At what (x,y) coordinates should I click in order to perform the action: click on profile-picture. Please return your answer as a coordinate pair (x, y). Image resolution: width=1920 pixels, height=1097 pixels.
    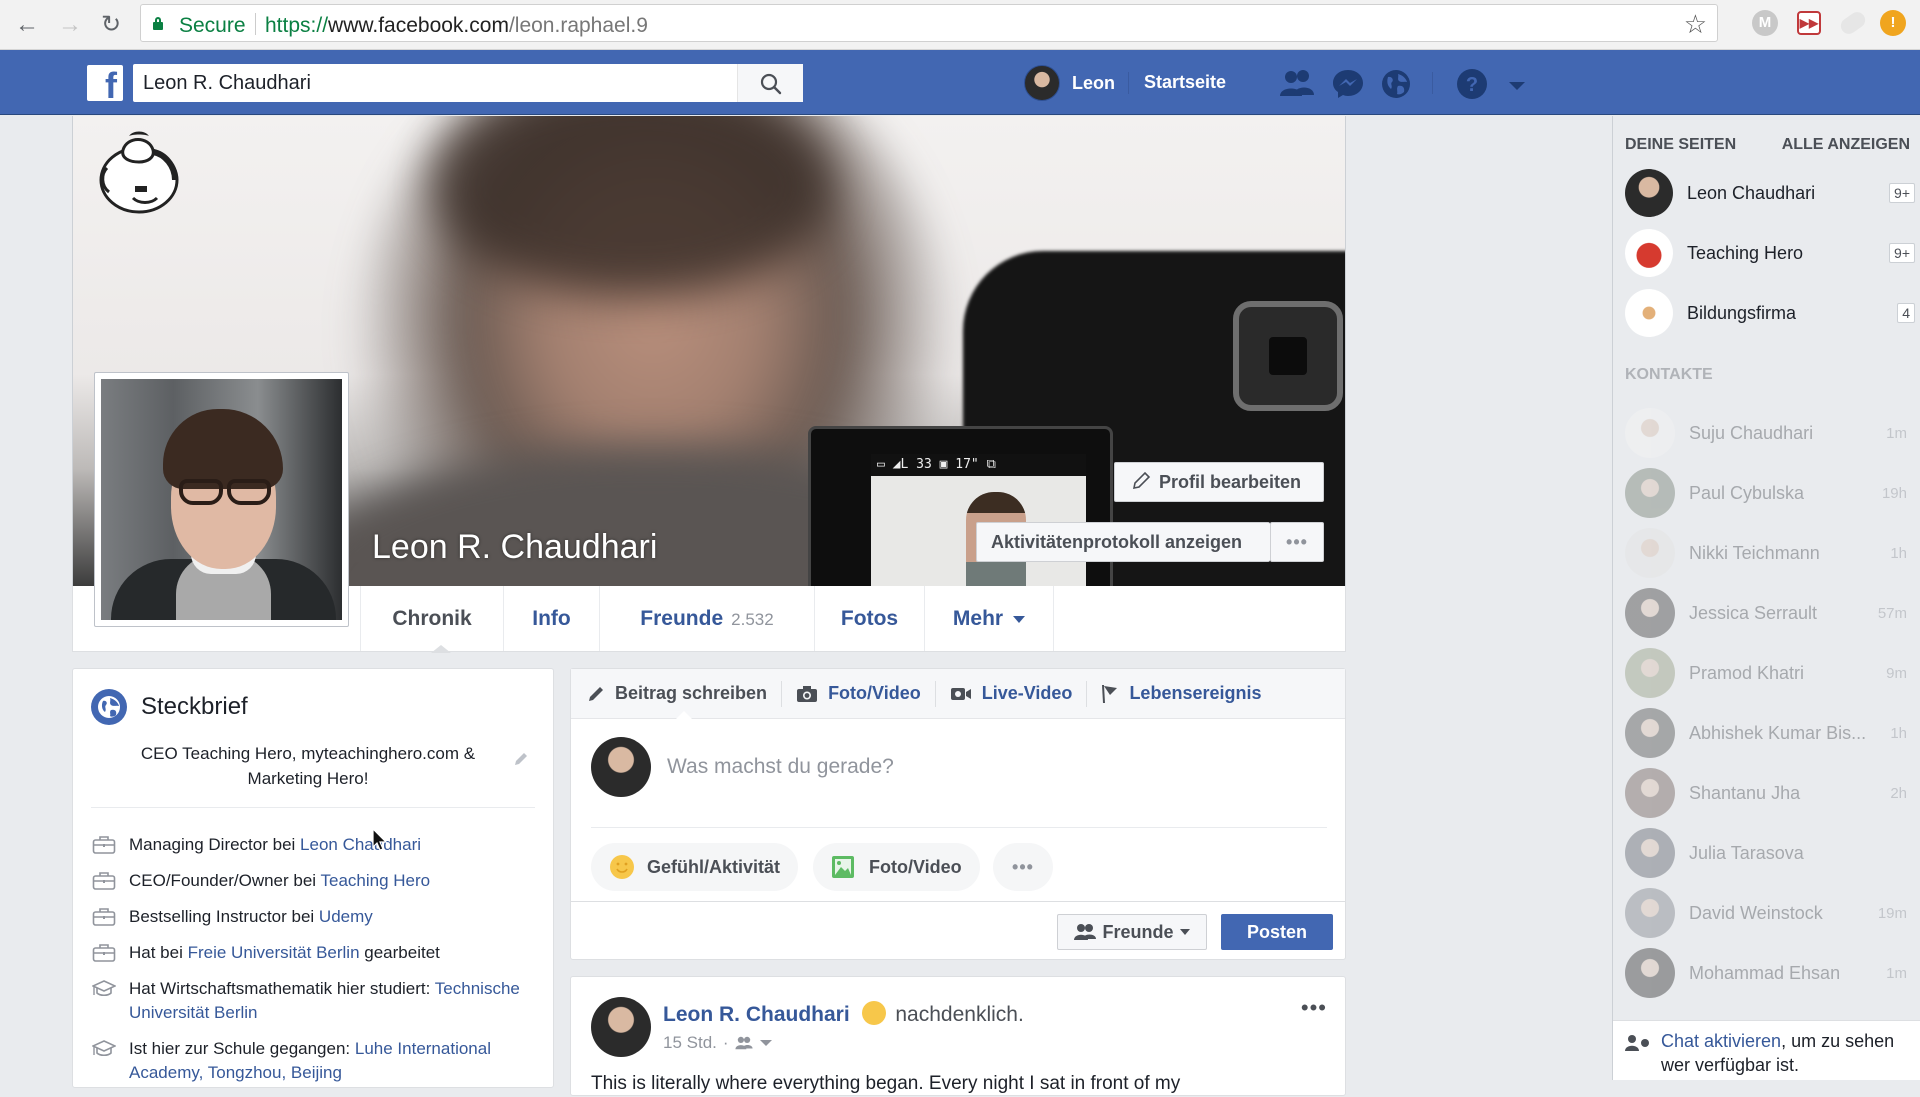
    Looking at the image, I should click on (221, 499).